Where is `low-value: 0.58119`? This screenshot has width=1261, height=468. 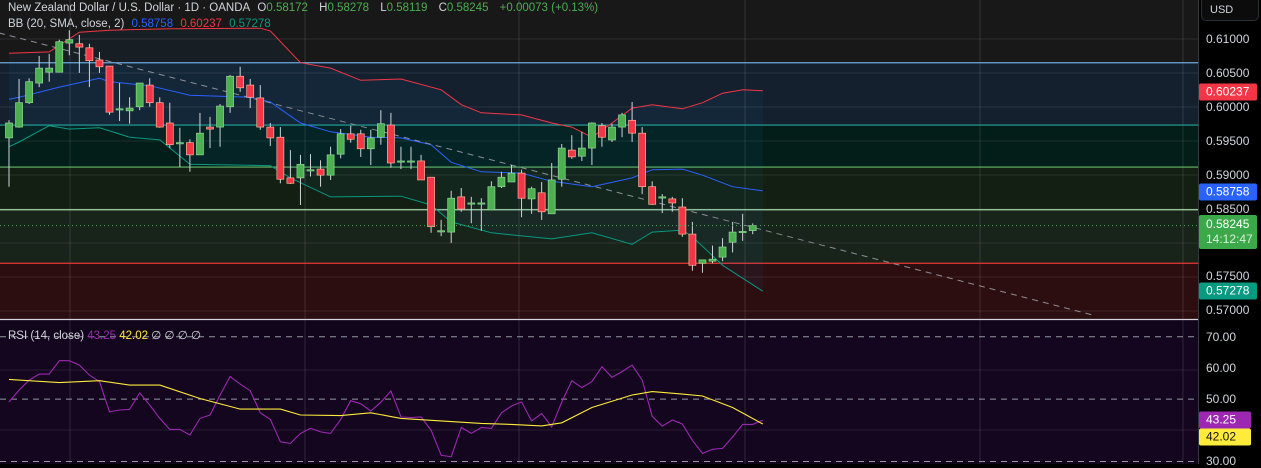
low-value: 0.58119 is located at coordinates (407, 8).